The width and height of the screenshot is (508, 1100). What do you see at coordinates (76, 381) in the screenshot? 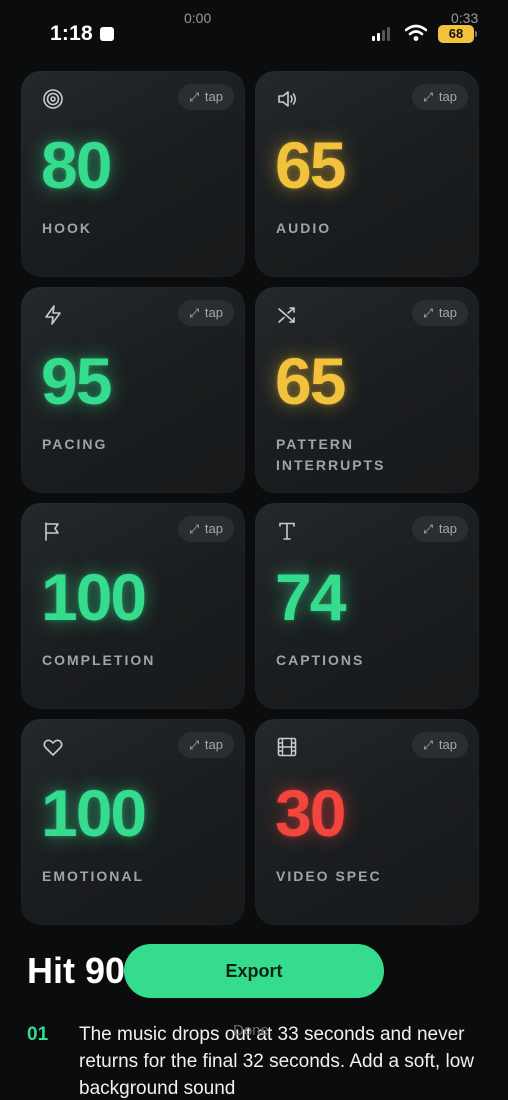
I see `score-value: 95` at bounding box center [76, 381].